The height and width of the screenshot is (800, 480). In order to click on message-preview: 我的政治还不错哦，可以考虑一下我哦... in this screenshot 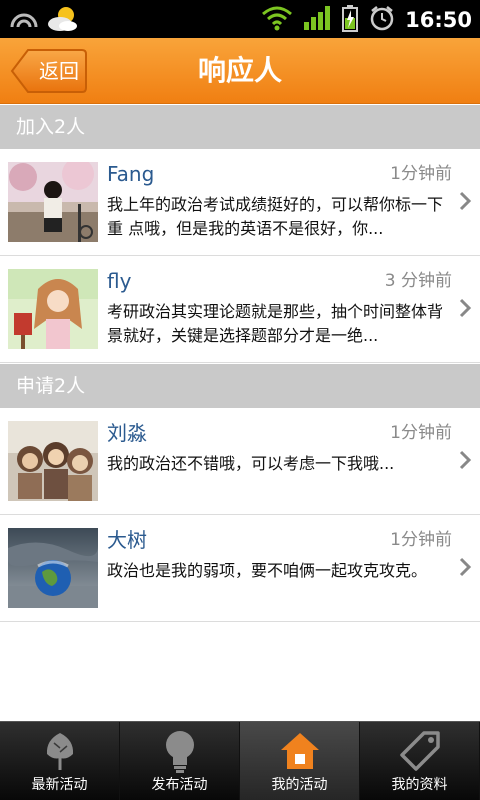, I will do `click(251, 463)`.